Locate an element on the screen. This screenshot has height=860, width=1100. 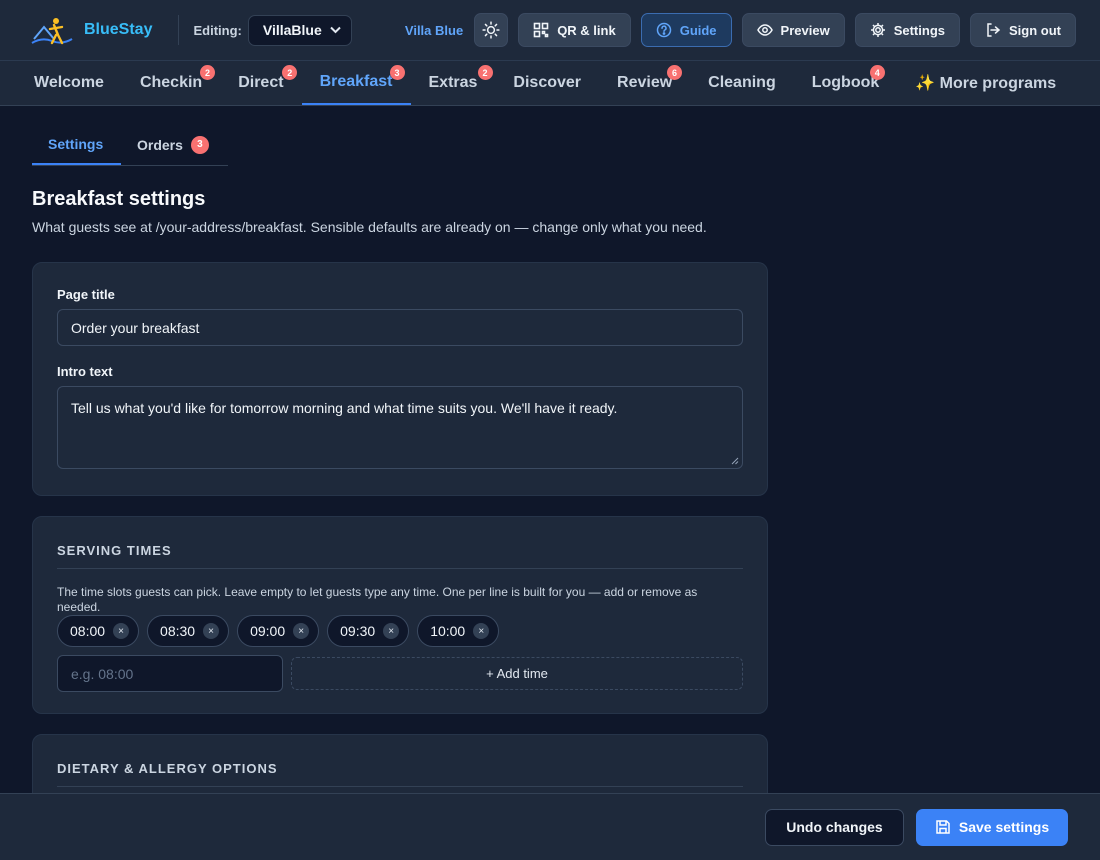
save-label: Save settings is located at coordinates (1004, 827).